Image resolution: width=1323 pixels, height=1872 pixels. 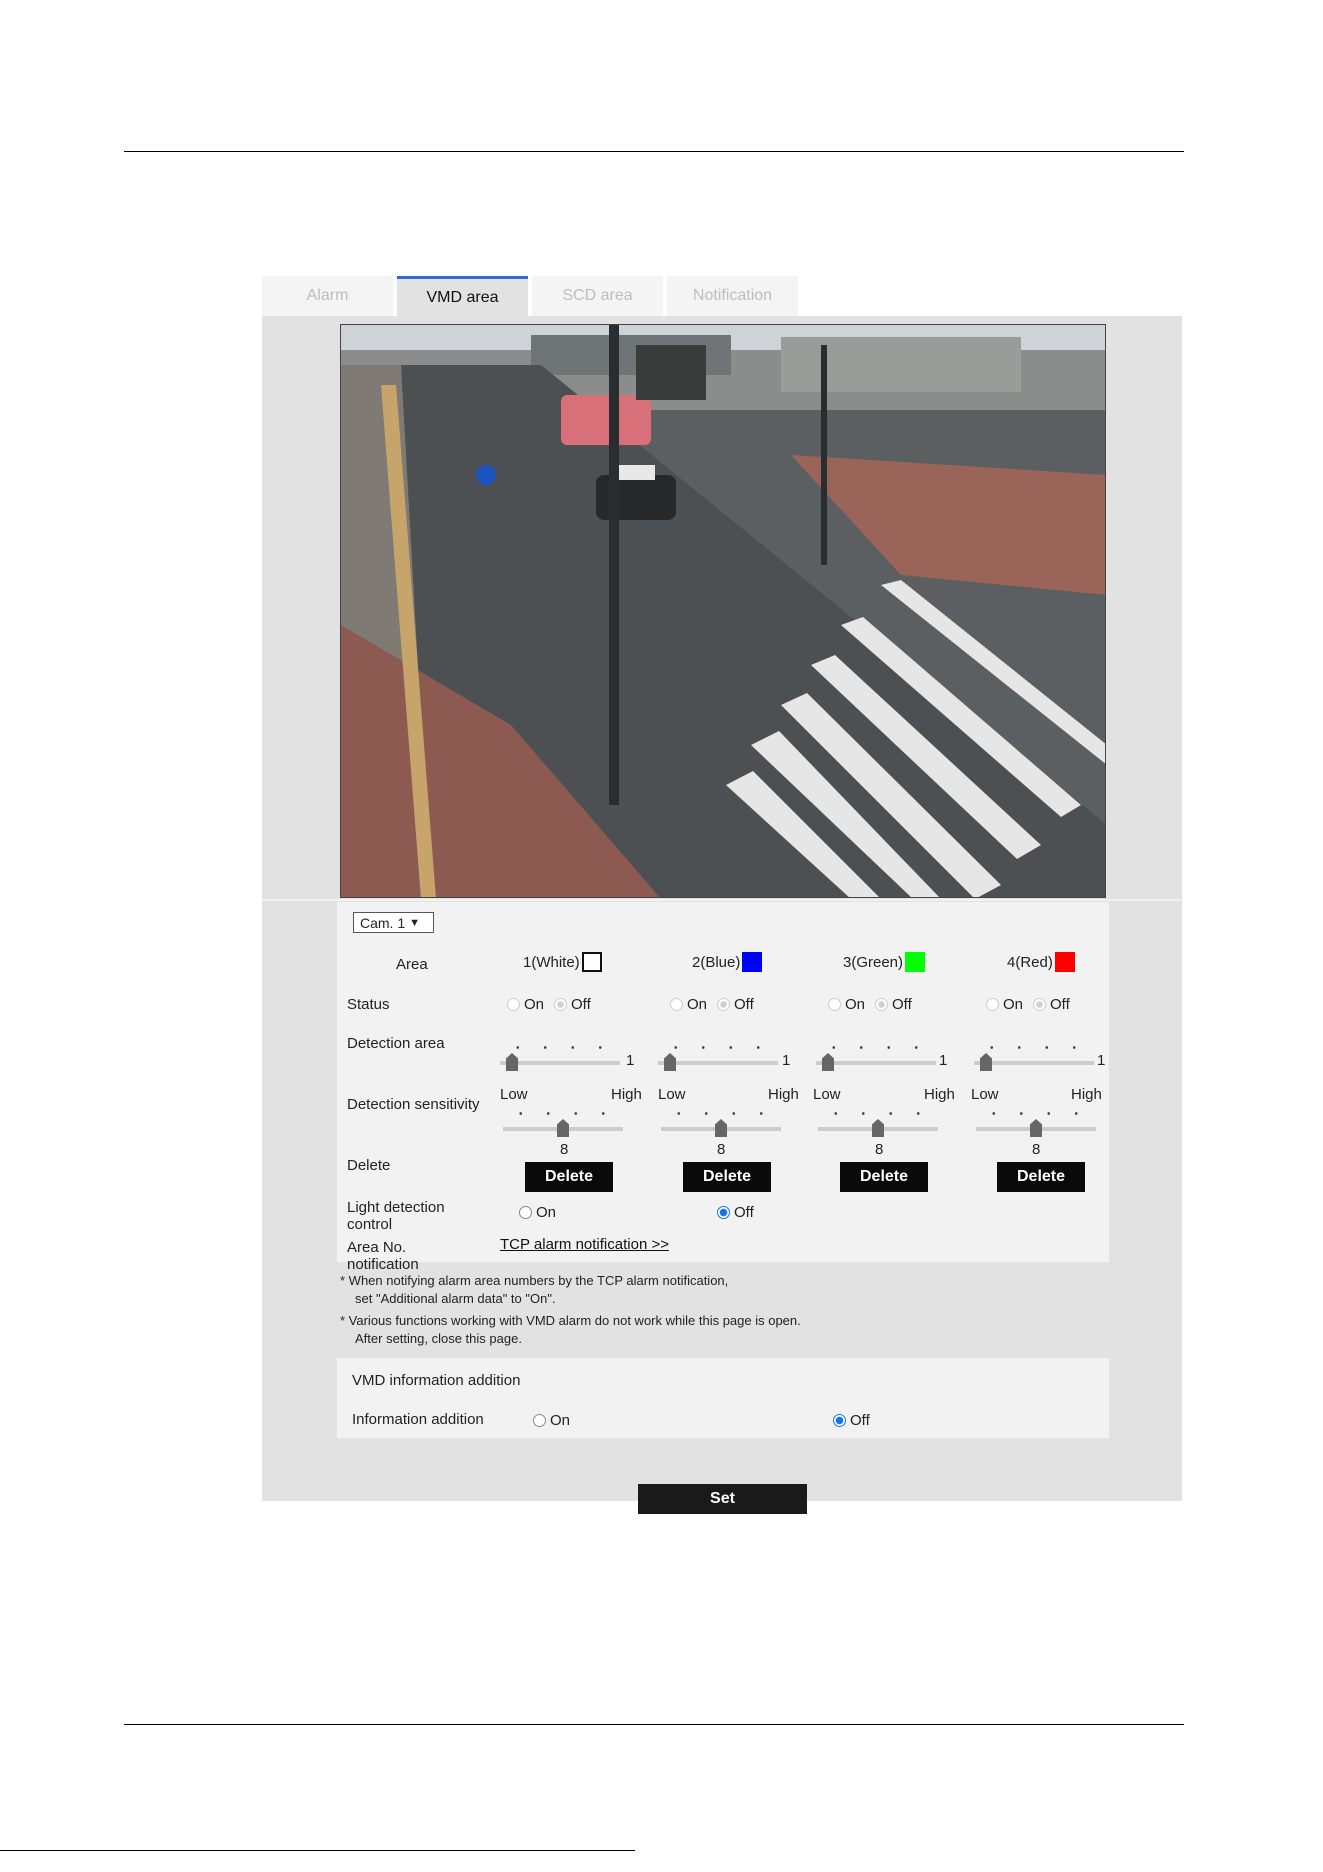 What do you see at coordinates (828, 1062) in the screenshot?
I see `area-3-detection-area-thumb` at bounding box center [828, 1062].